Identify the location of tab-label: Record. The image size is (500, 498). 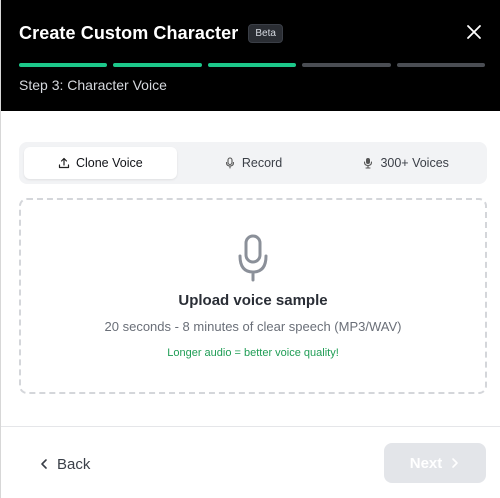
(262, 163).